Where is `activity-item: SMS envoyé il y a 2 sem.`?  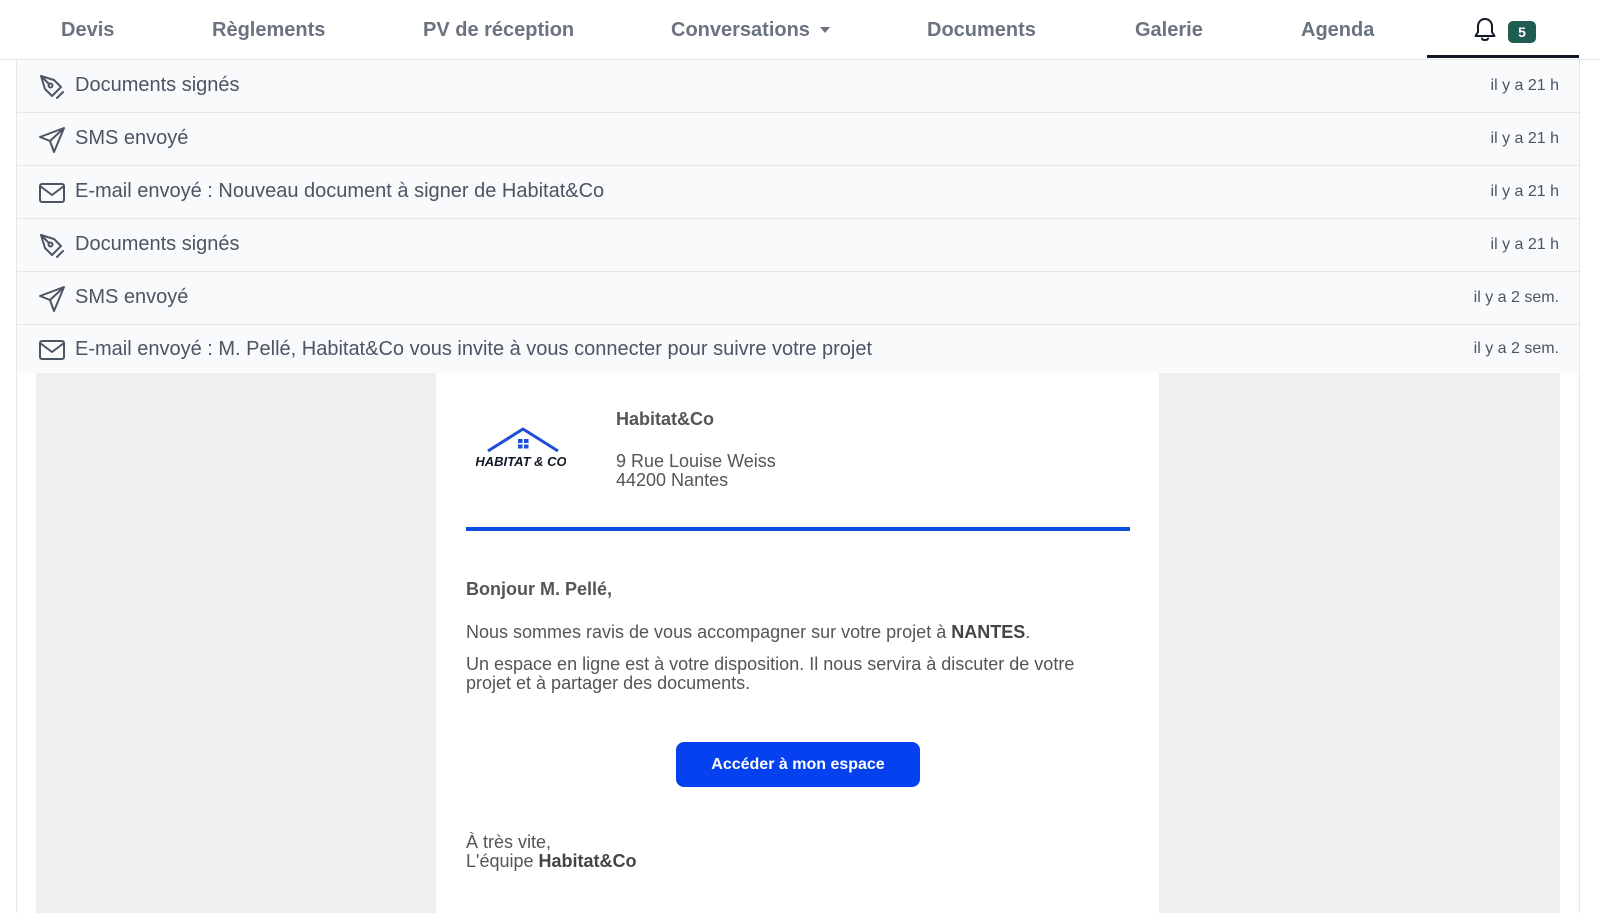
activity-item: SMS envoyé il y a 2 sem. is located at coordinates (798, 298).